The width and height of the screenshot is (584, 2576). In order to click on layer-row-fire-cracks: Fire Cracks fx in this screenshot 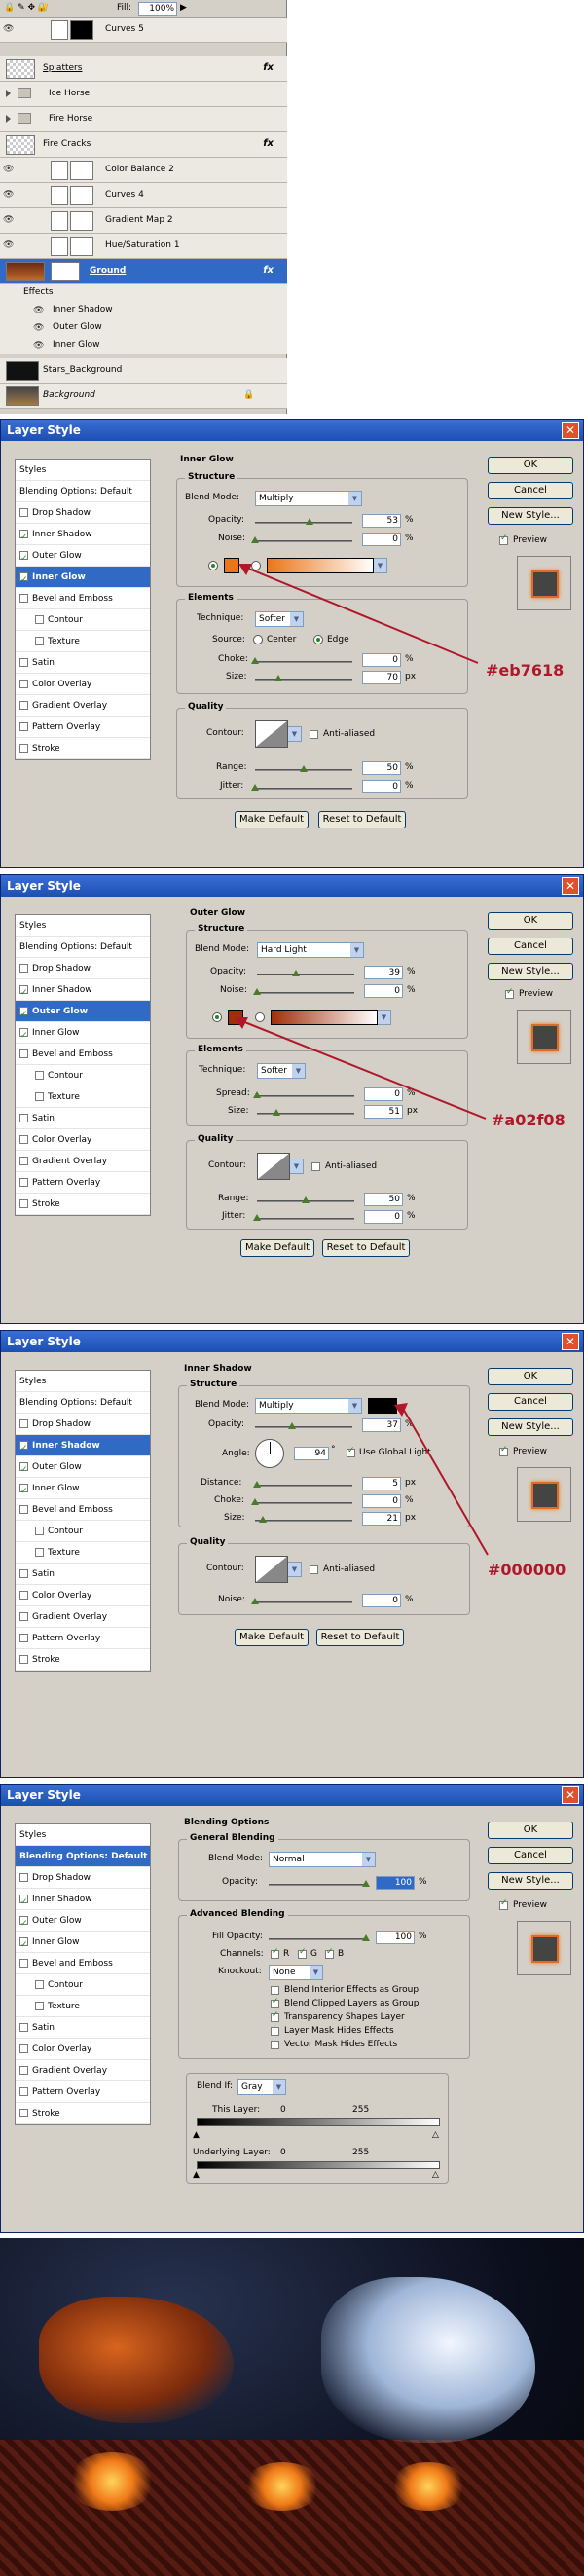, I will do `click(143, 145)`.